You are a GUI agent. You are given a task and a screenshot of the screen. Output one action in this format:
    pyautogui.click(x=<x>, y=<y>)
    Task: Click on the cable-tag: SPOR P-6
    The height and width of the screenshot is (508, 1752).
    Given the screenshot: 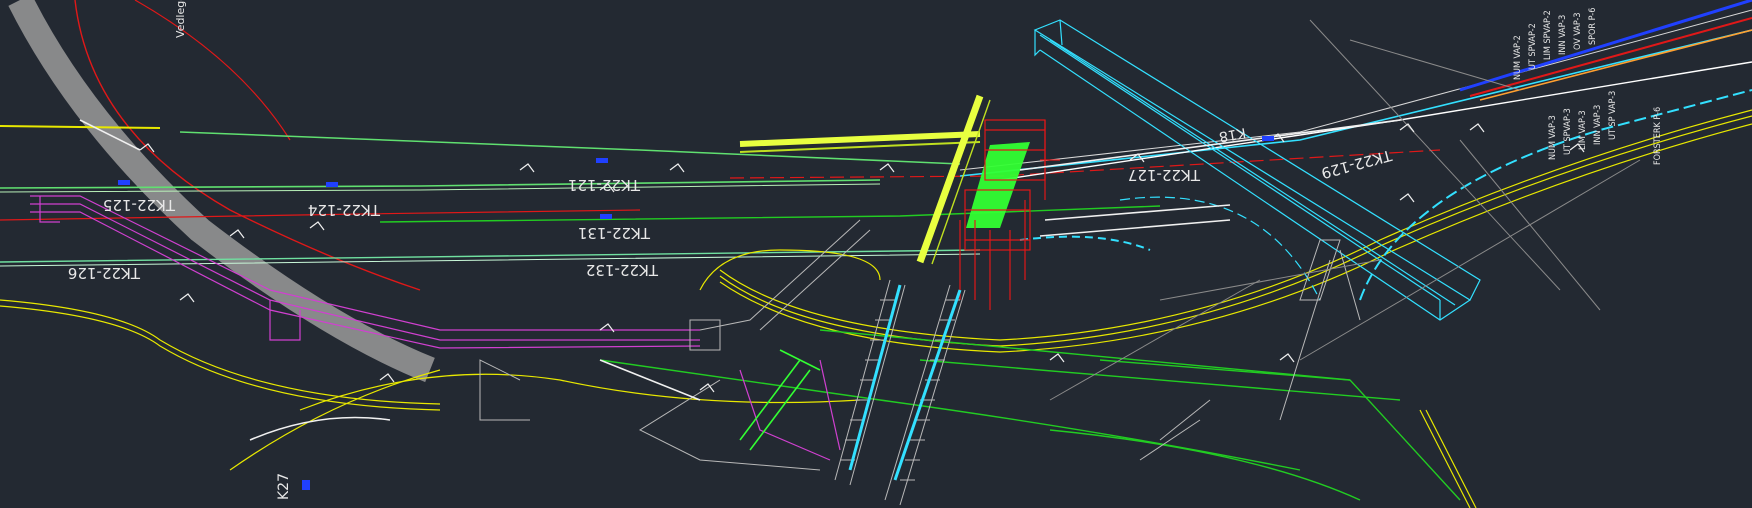 What is the action you would take?
    pyautogui.click(x=1593, y=26)
    